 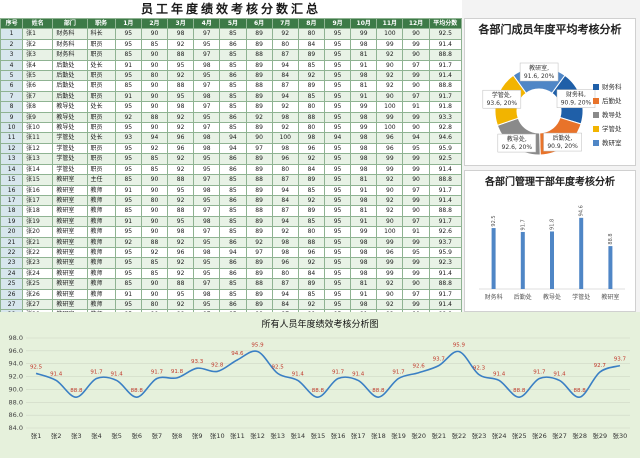 I want to click on table-cell: 张25, so click(x=38, y=284).